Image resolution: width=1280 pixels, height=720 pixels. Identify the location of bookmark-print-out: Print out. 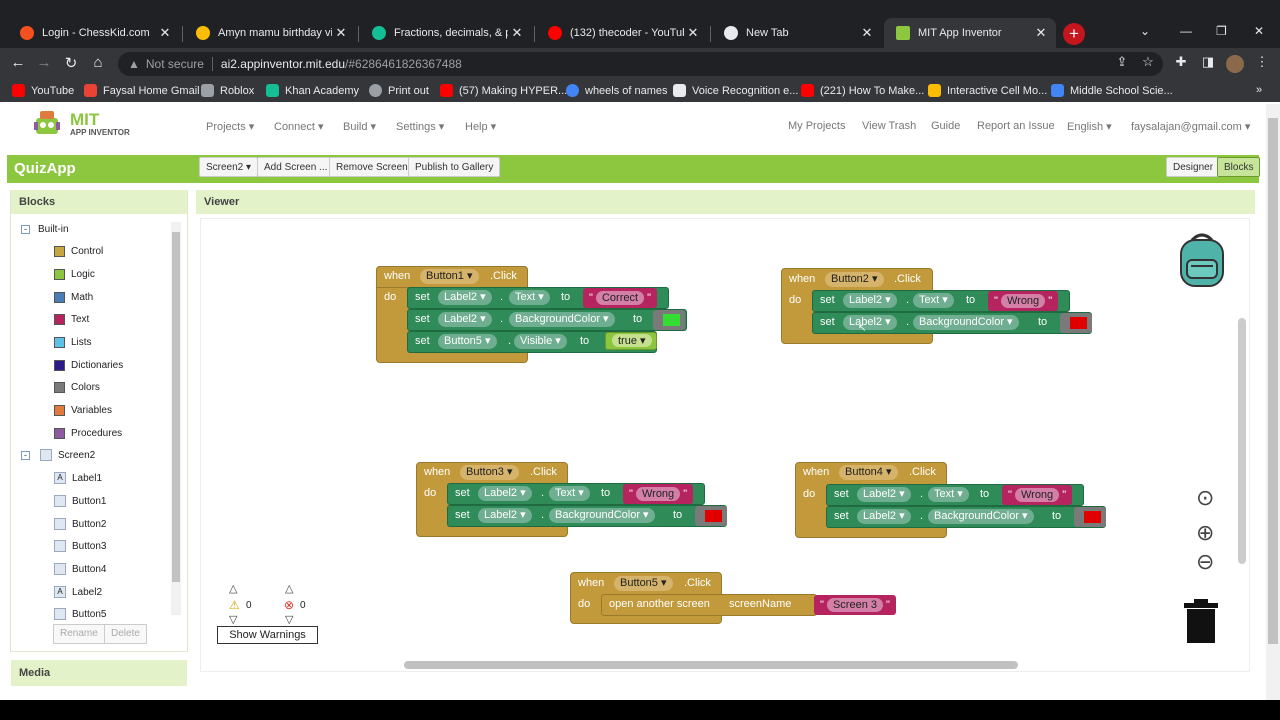
(399, 90).